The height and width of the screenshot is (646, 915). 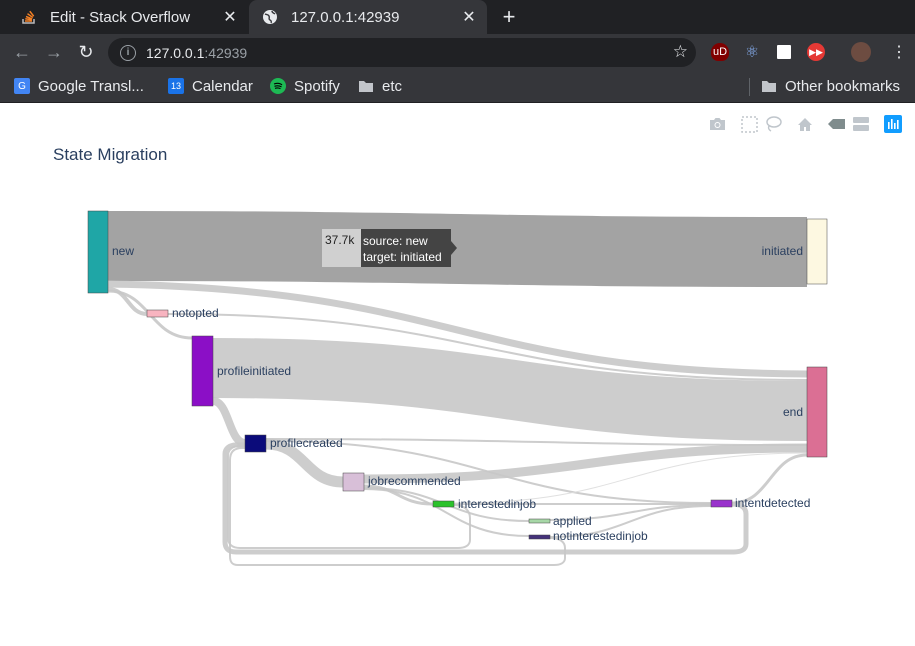 I want to click on node-profilecreated, so click(x=255, y=443).